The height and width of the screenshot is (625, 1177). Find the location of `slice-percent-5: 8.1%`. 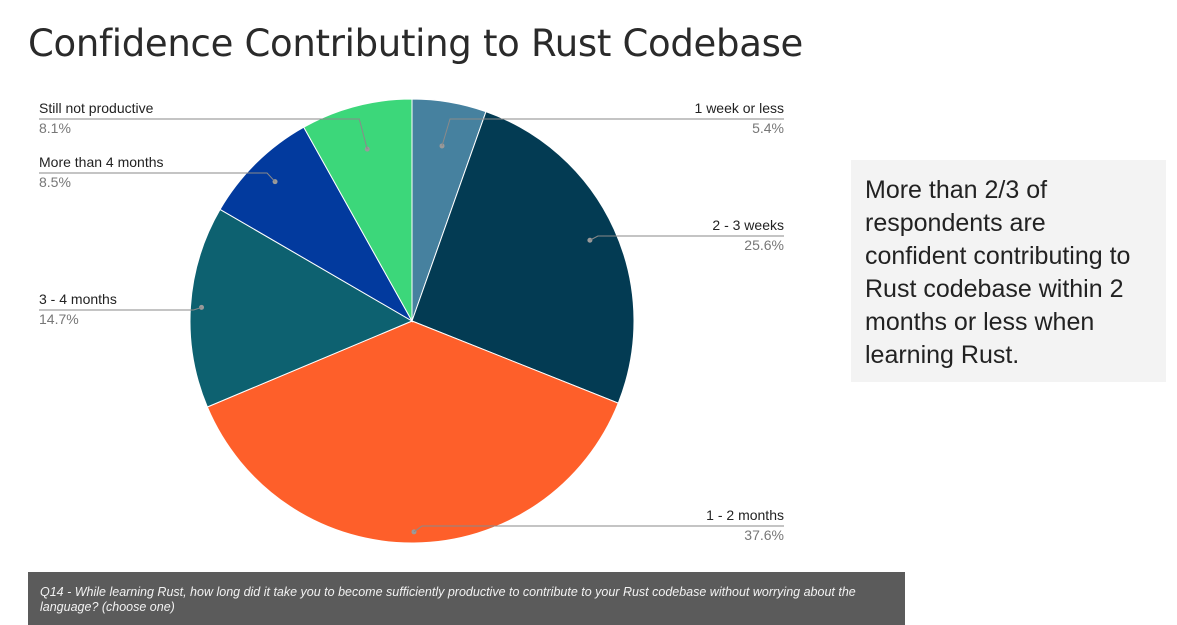

slice-percent-5: 8.1% is located at coordinates (55, 128).